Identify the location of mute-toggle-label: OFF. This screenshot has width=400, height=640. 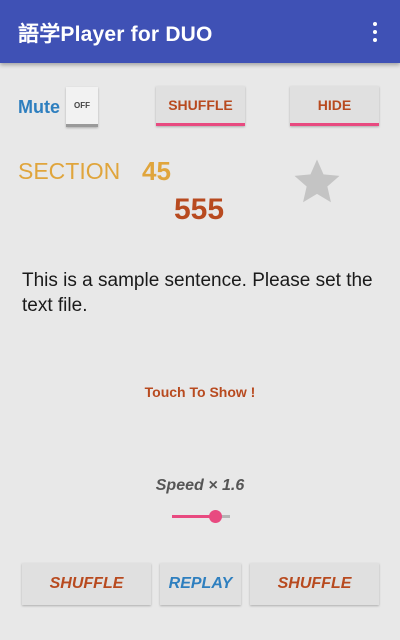
(82, 105).